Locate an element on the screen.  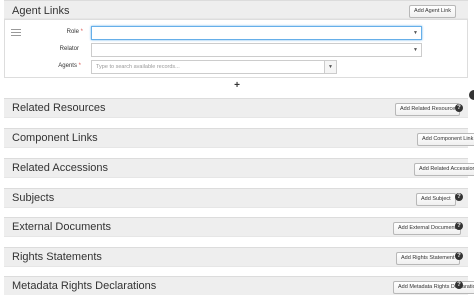
section-agent-links: Agent Links Add Agent Link is located at coordinates (236, 9).